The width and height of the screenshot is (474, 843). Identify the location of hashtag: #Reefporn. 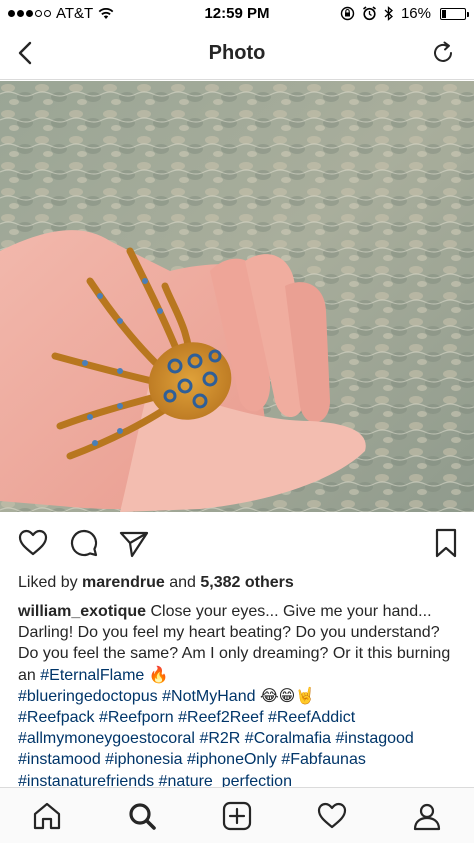
(136, 717).